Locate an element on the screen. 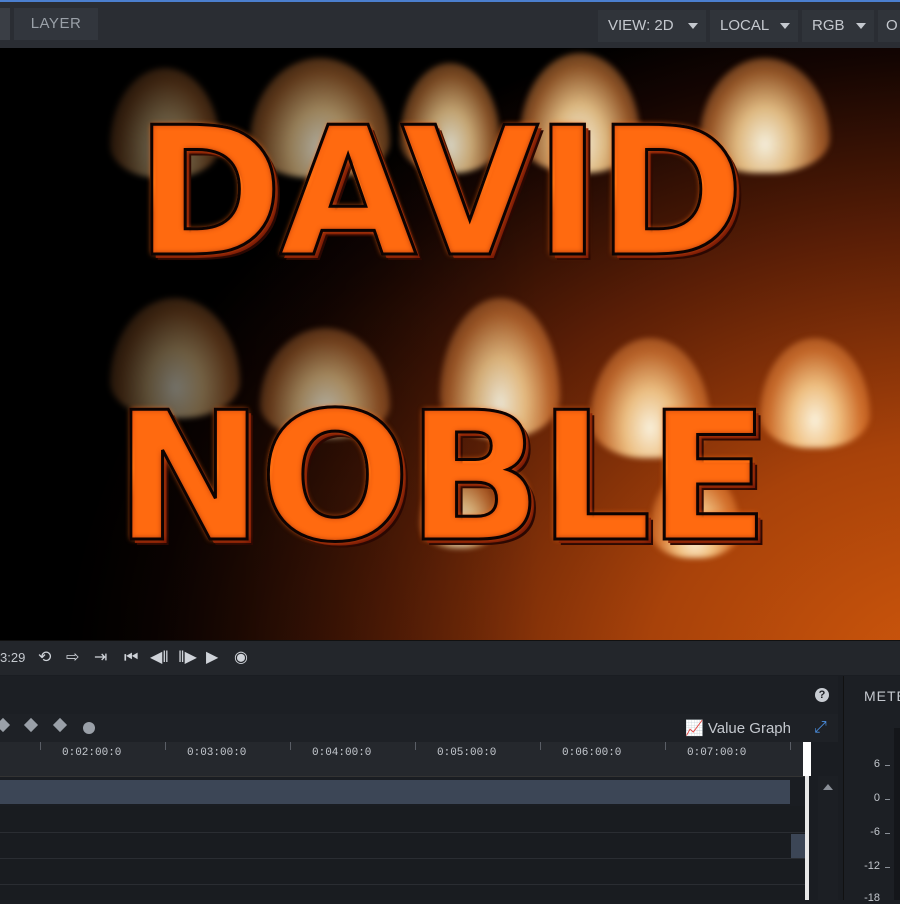 Image resolution: width=900 pixels, height=904 pixels. transport-bar: 3:29 ⟲ ⇨ ⇥ ⏮ ◀‖ ‖▶ ▶ ◉ is located at coordinates (450, 657).